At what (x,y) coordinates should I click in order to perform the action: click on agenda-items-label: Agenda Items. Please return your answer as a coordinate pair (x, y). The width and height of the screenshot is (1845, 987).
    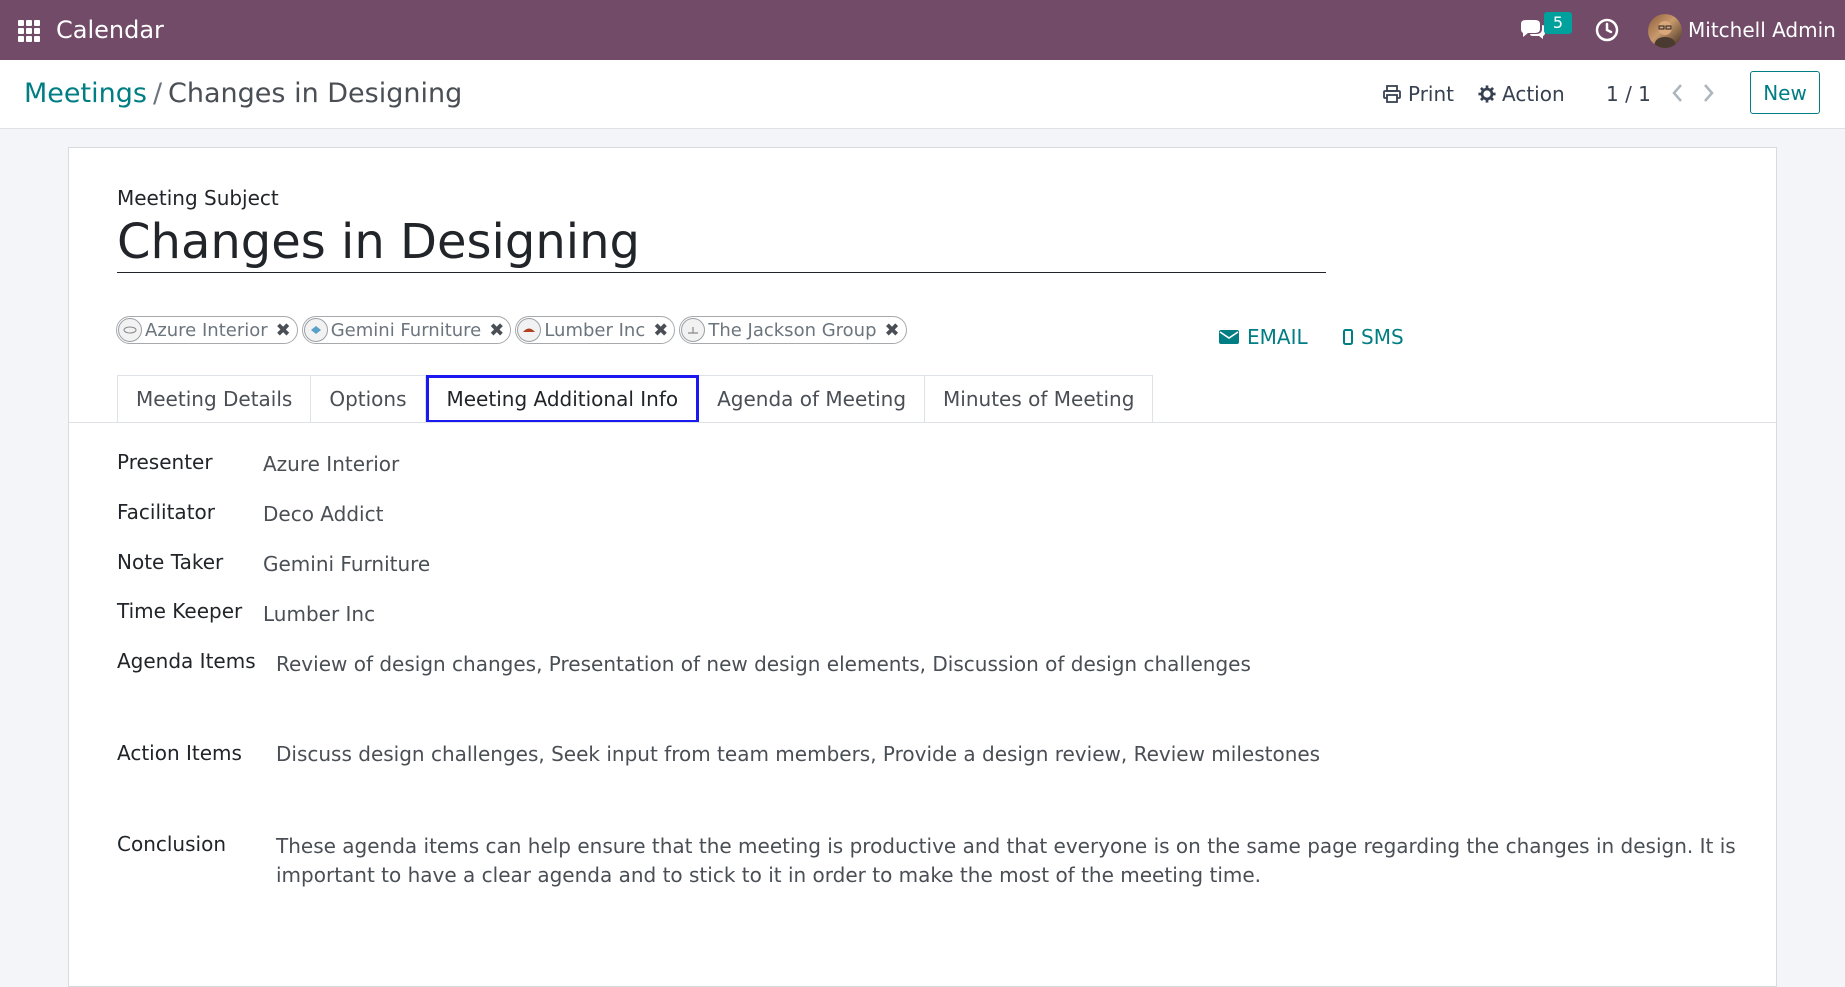
    Looking at the image, I should click on (186, 661).